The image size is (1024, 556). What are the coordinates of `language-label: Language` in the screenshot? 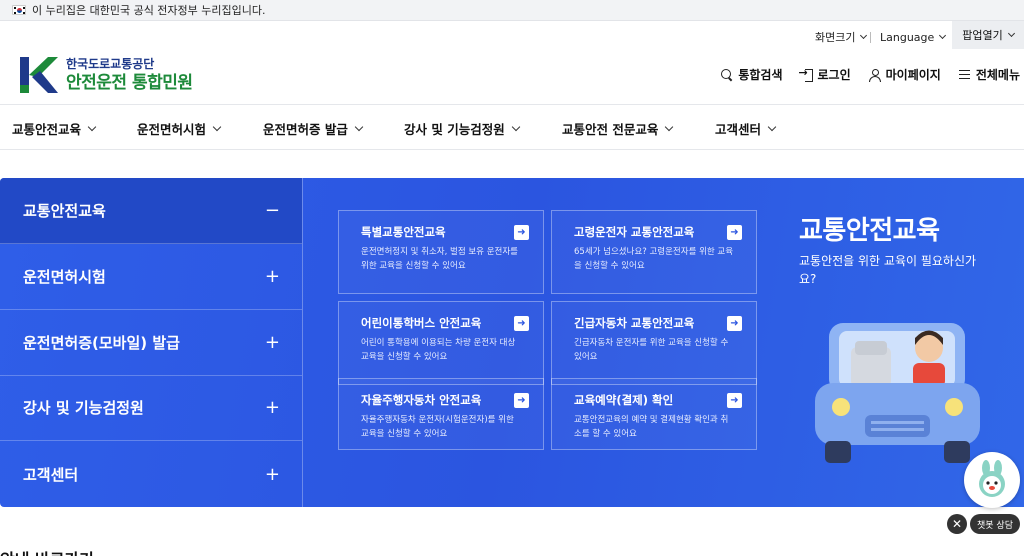 It's located at (907, 37).